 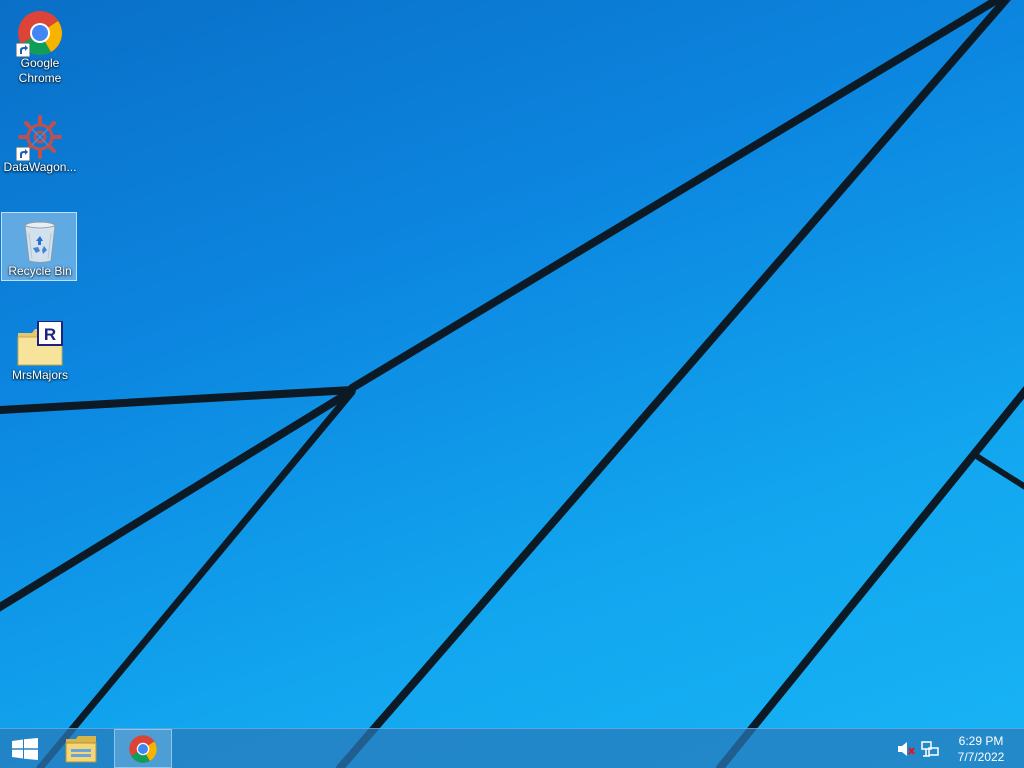 What do you see at coordinates (50, 334) in the screenshot?
I see `svg-text: R` at bounding box center [50, 334].